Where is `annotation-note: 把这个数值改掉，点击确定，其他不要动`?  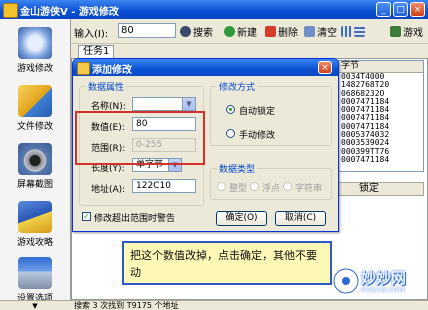 annotation-note: 把这个数值改掉，点击确定，其他不要动 is located at coordinates (227, 263).